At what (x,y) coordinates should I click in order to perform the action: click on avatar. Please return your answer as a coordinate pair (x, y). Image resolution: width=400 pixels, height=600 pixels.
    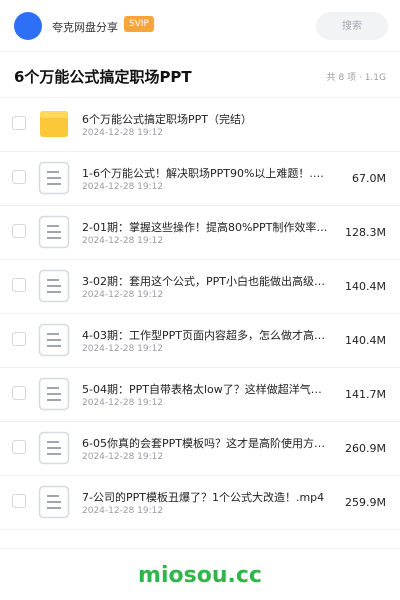
    Looking at the image, I should click on (28, 26).